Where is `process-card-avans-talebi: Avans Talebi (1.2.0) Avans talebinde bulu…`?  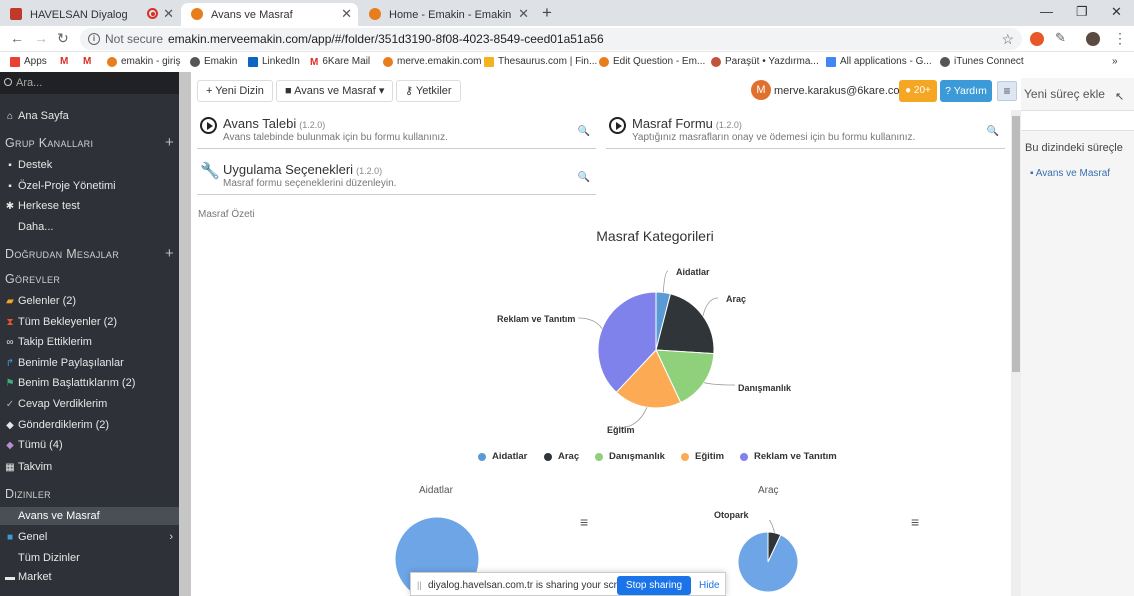 process-card-avans-talebi: Avans Talebi (1.2.0) Avans talebinde bulu… is located at coordinates (396, 131).